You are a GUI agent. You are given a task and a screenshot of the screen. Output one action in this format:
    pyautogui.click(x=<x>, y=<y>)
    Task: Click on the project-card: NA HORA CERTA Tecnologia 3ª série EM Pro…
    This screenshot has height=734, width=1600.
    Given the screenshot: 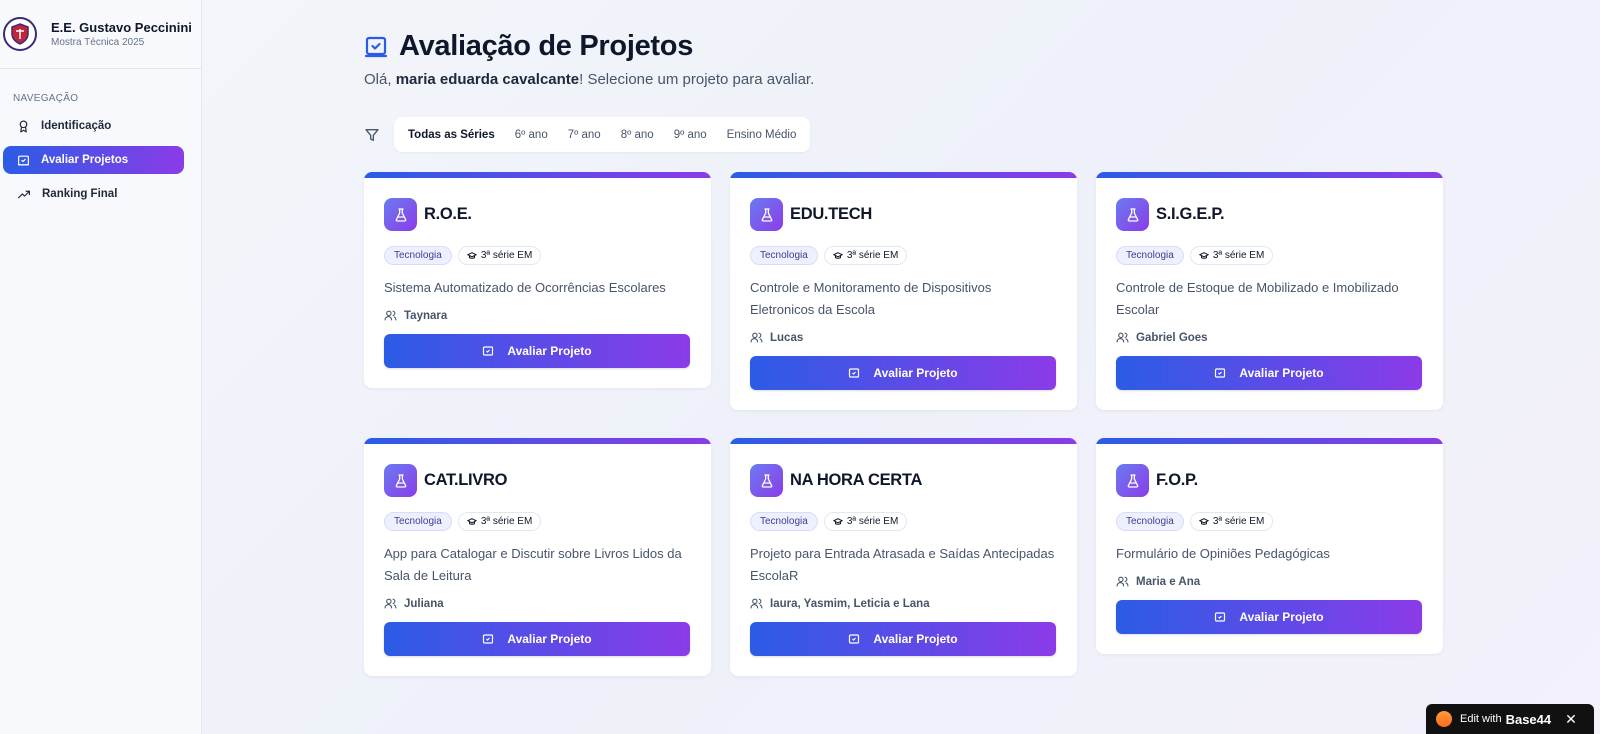 What is the action you would take?
    pyautogui.click(x=903, y=557)
    